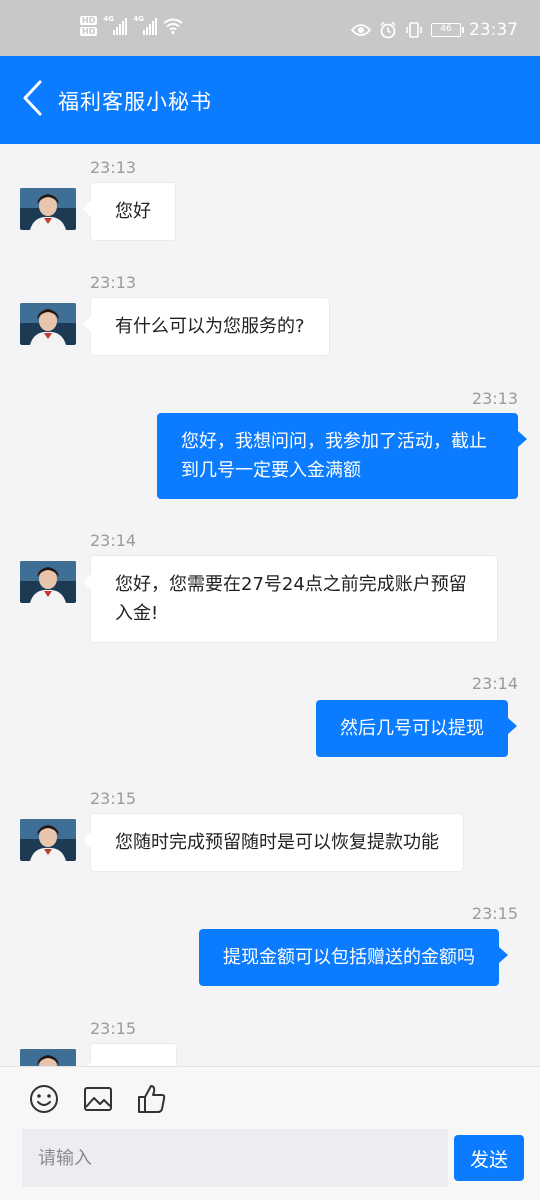  Describe the element at coordinates (416, 728) in the screenshot. I see `outgoing-message: 然后几号可以提现` at that location.